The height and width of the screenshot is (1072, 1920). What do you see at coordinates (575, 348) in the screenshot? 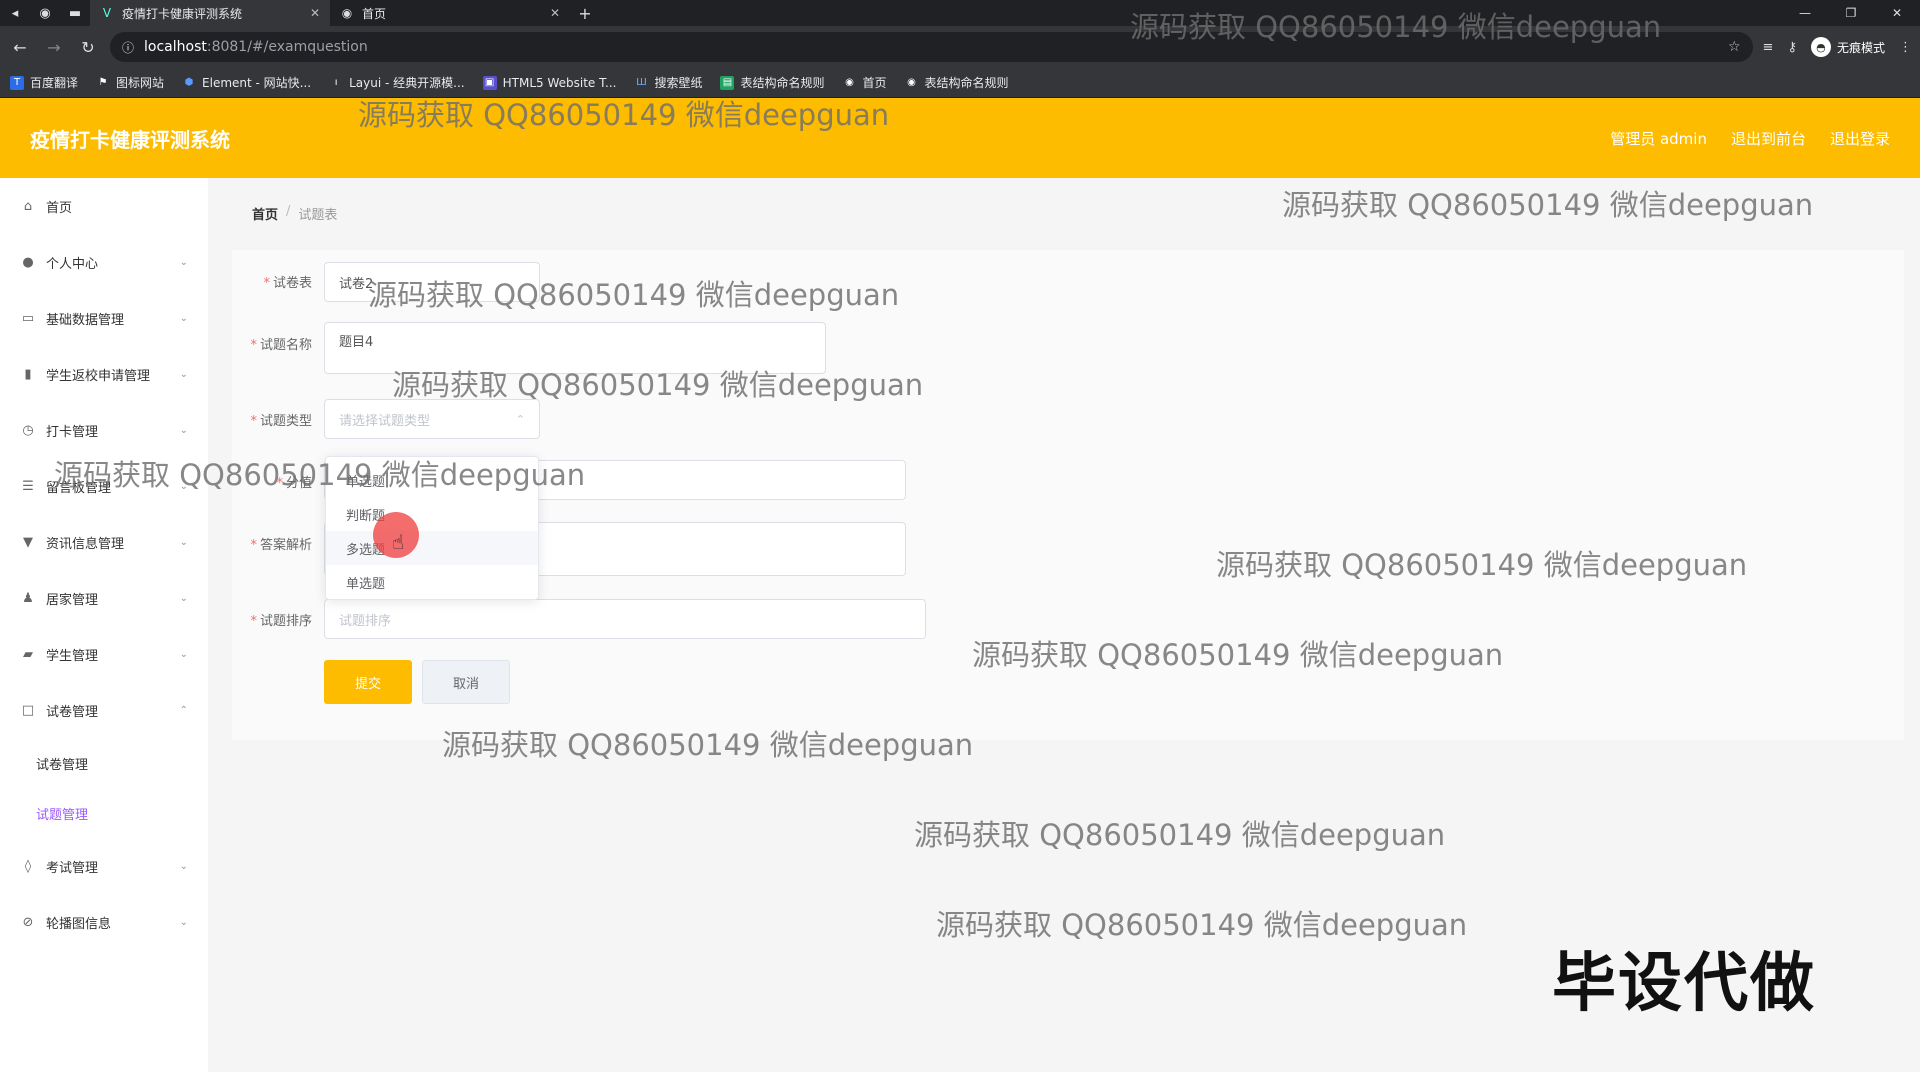
I see `question-name-textarea: 题目4` at bounding box center [575, 348].